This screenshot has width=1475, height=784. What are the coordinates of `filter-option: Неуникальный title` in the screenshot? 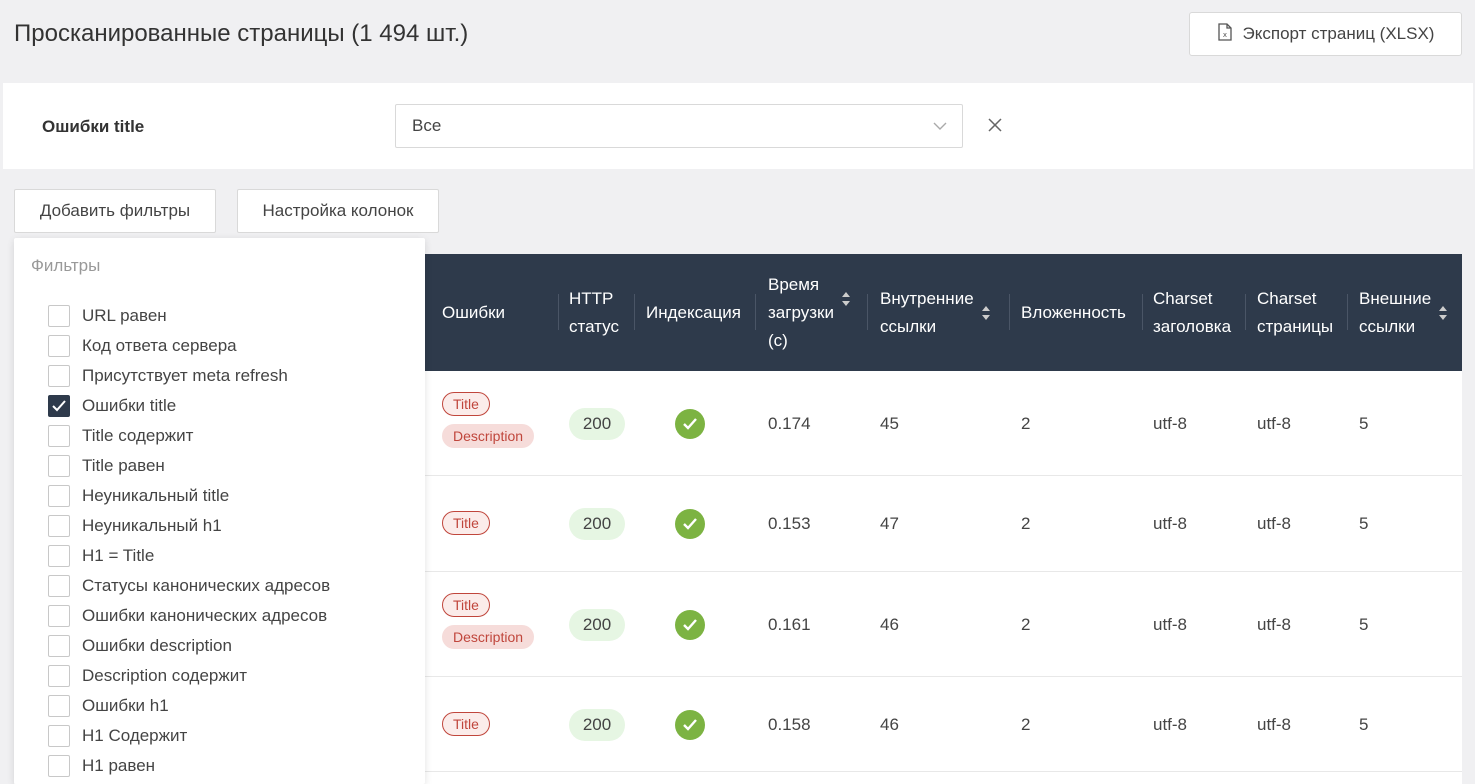 It's located at (138, 496).